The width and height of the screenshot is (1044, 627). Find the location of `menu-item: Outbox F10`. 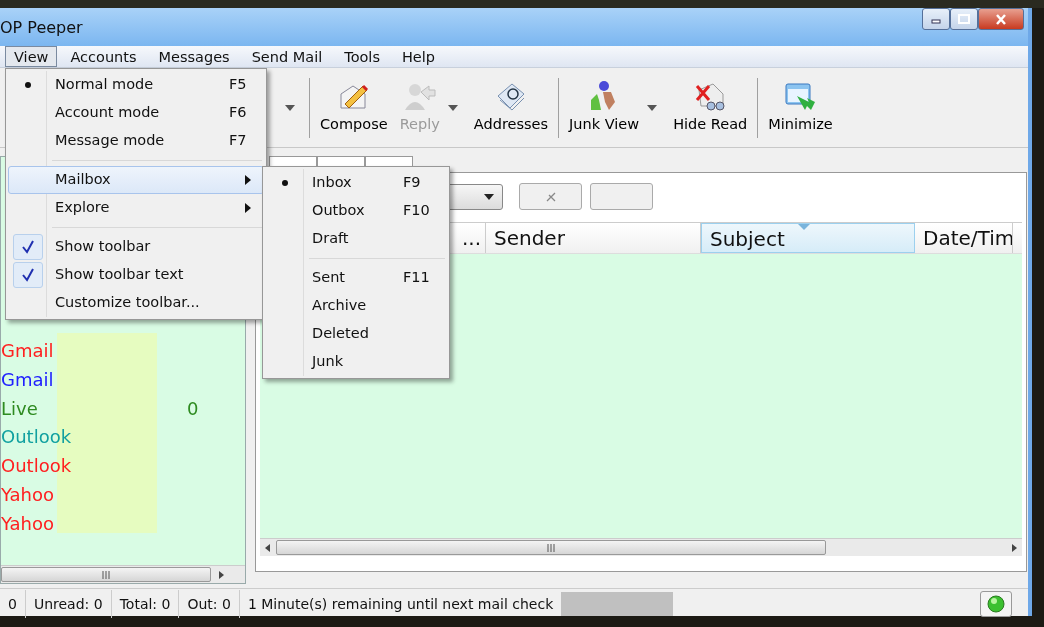

menu-item: Outbox F10 is located at coordinates (356, 211).